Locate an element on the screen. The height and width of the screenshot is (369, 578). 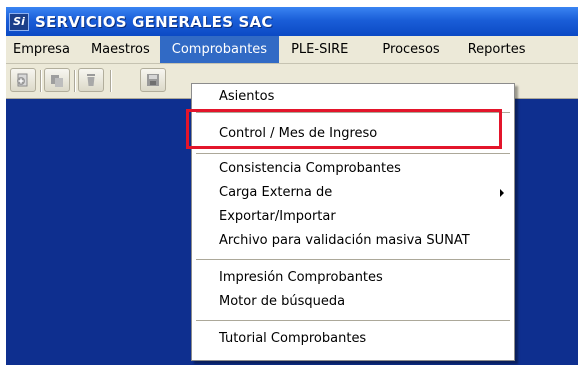
menu-option-tutorial-comprobantes: Tutorial Comprobantes is located at coordinates (292, 339).